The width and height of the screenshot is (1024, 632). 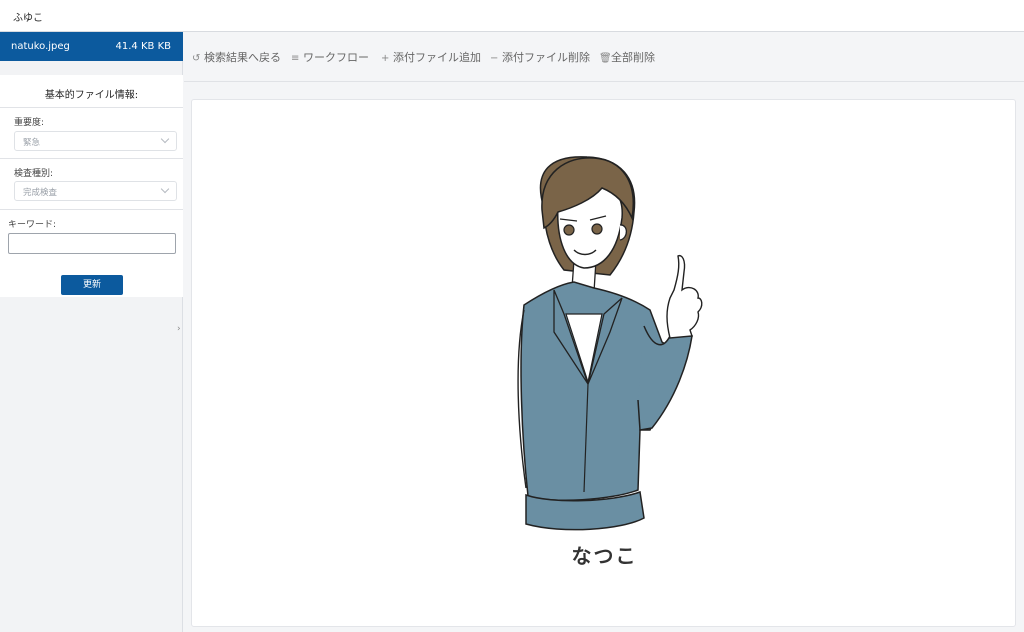 What do you see at coordinates (684, 296) in the screenshot?
I see `pointing-hand` at bounding box center [684, 296].